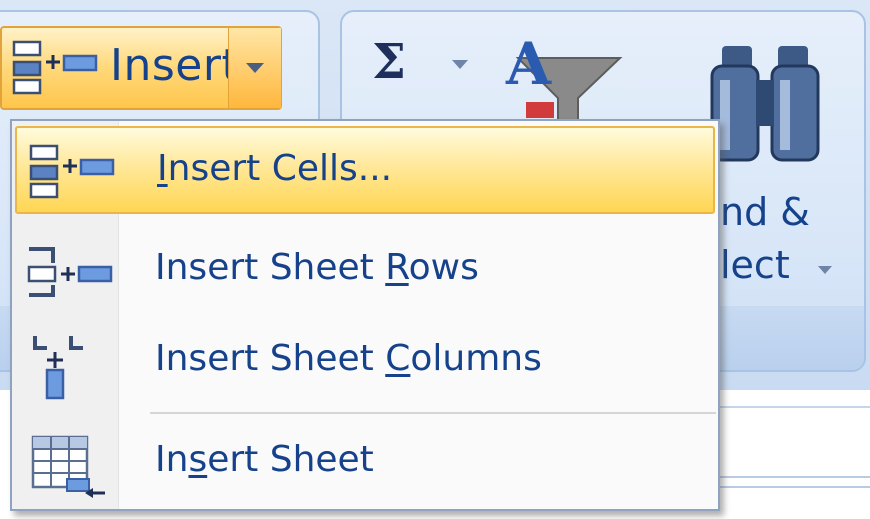 This screenshot has height=519, width=870. I want to click on insert-button: Insert, so click(120, 68).